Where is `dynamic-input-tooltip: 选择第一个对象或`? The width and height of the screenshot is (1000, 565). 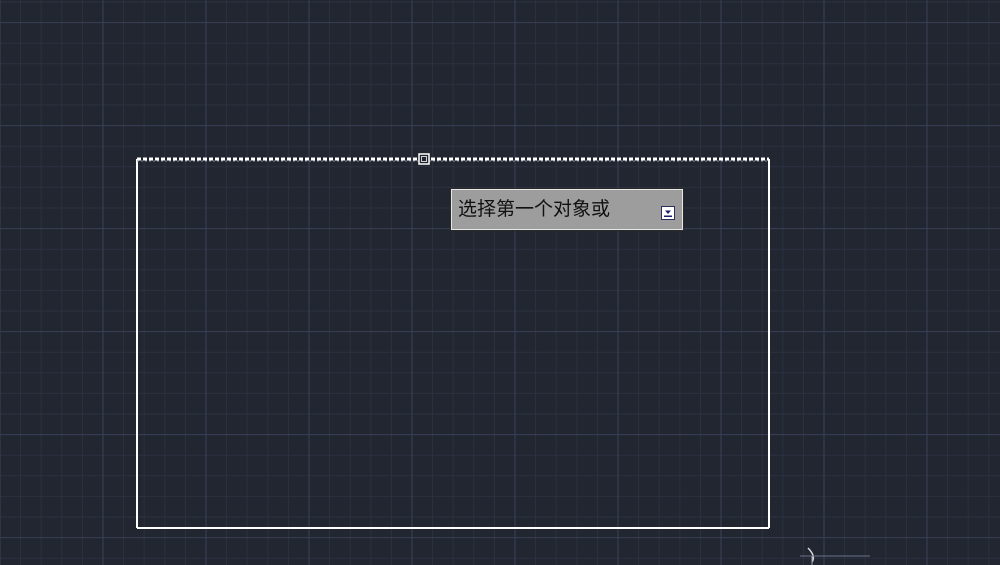 dynamic-input-tooltip: 选择第一个对象或 is located at coordinates (567, 209).